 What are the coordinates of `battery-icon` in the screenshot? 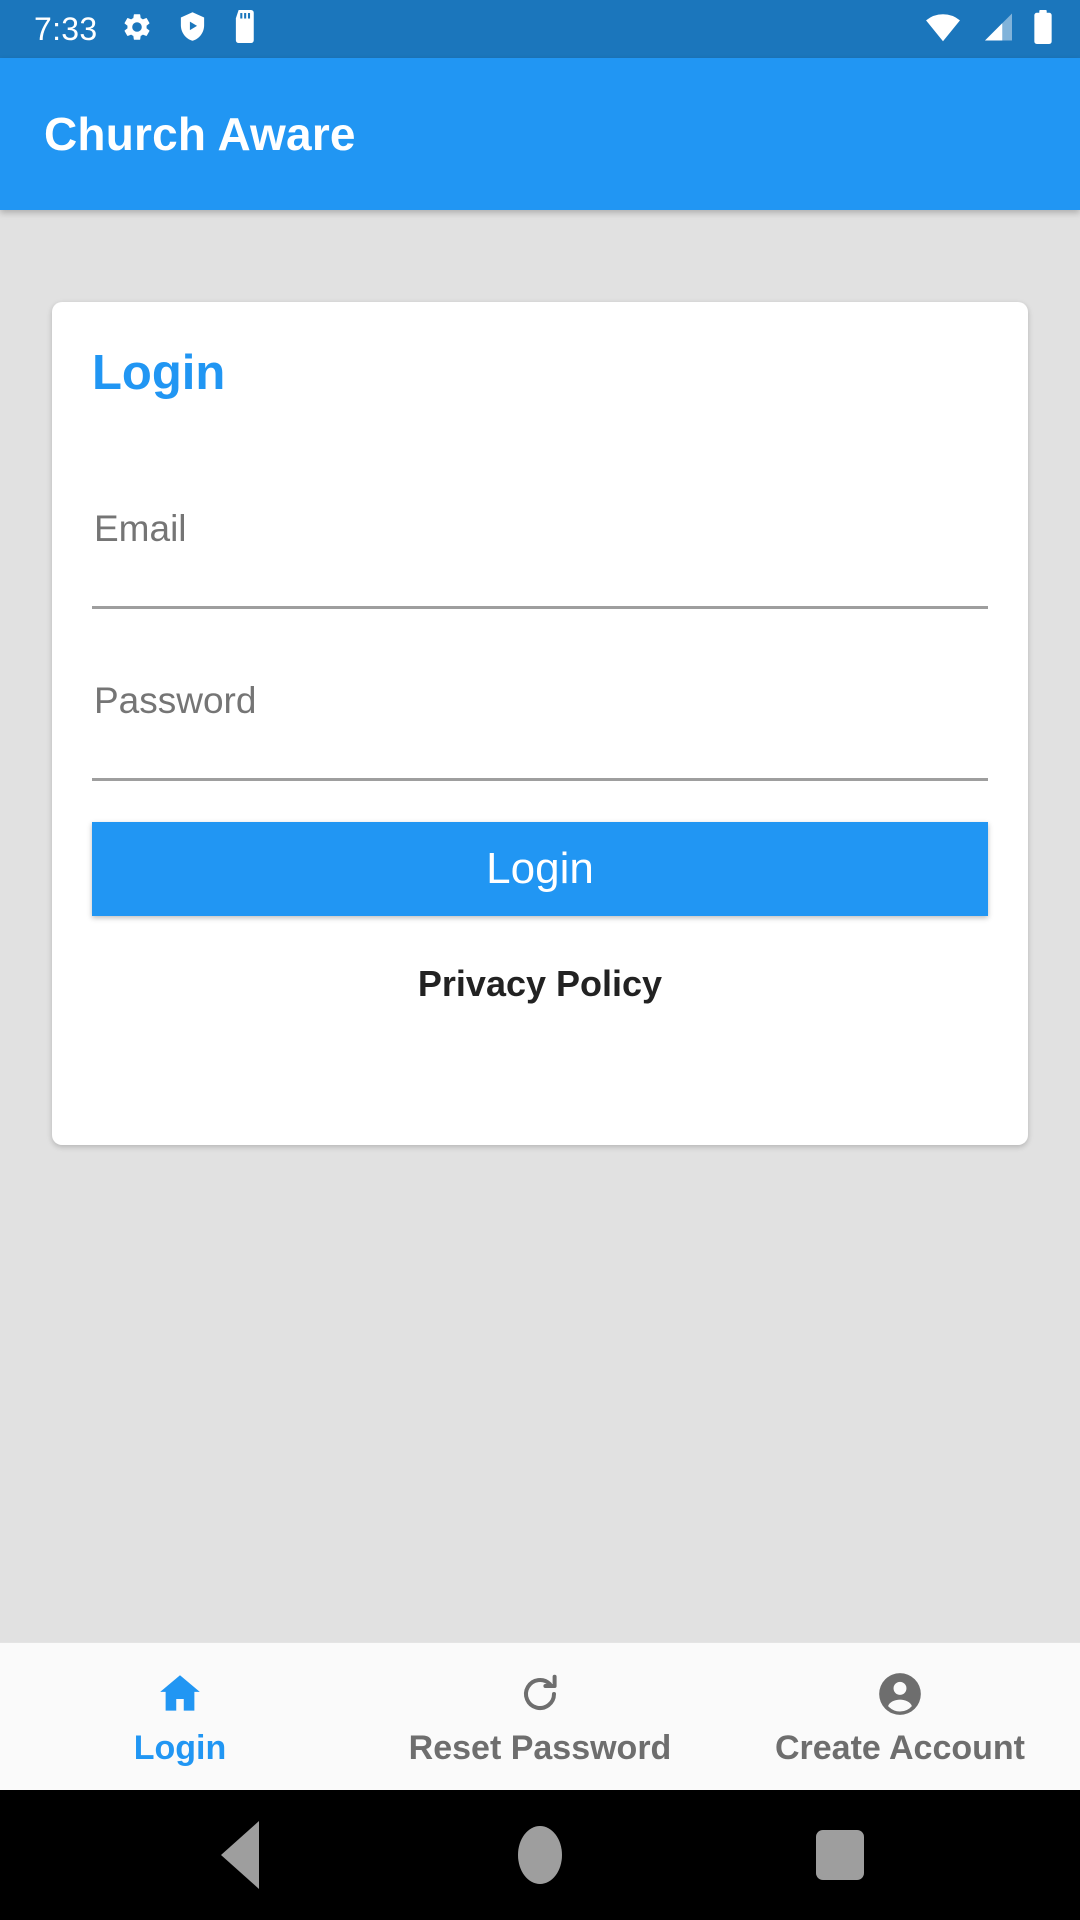 It's located at (1043, 29).